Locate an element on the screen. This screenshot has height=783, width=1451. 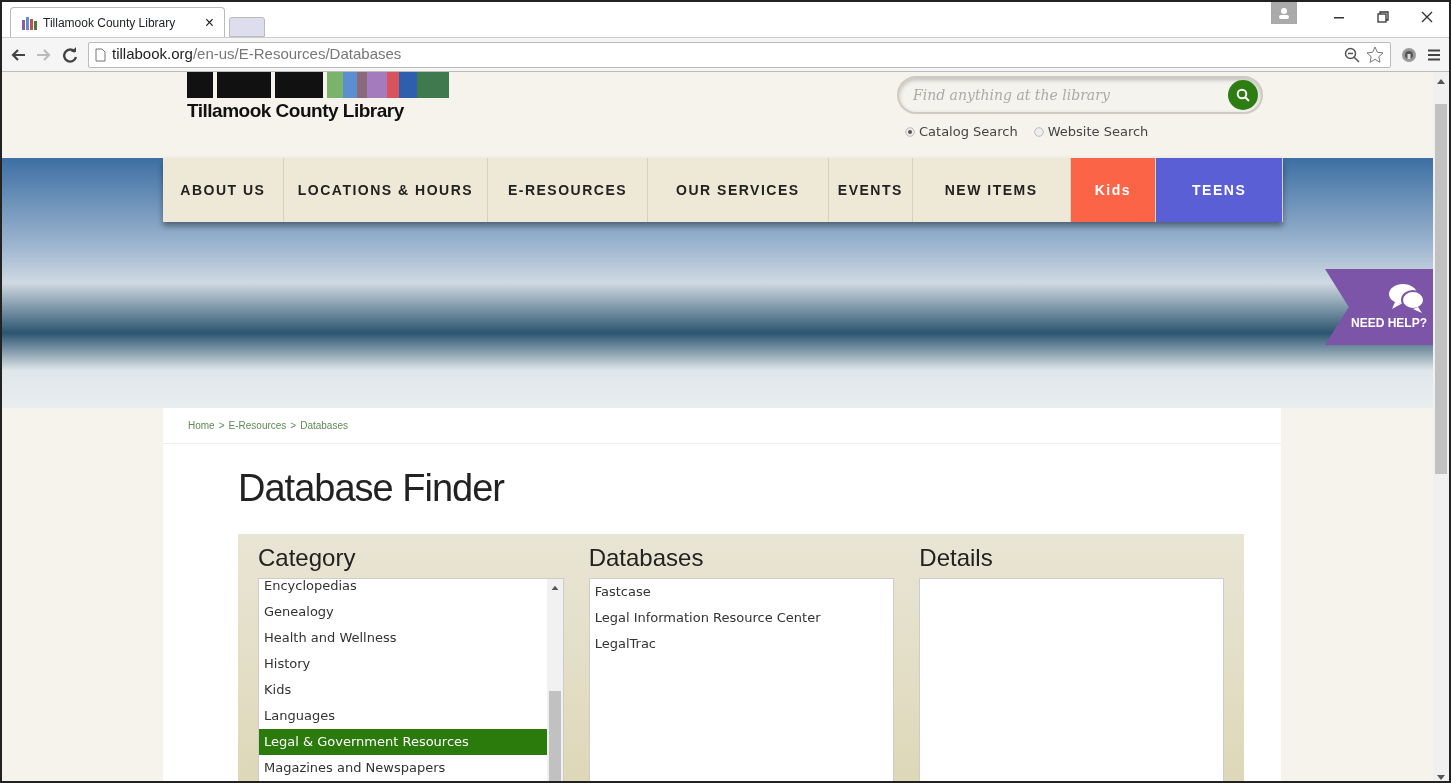
books-icon is located at coordinates (29, 22).